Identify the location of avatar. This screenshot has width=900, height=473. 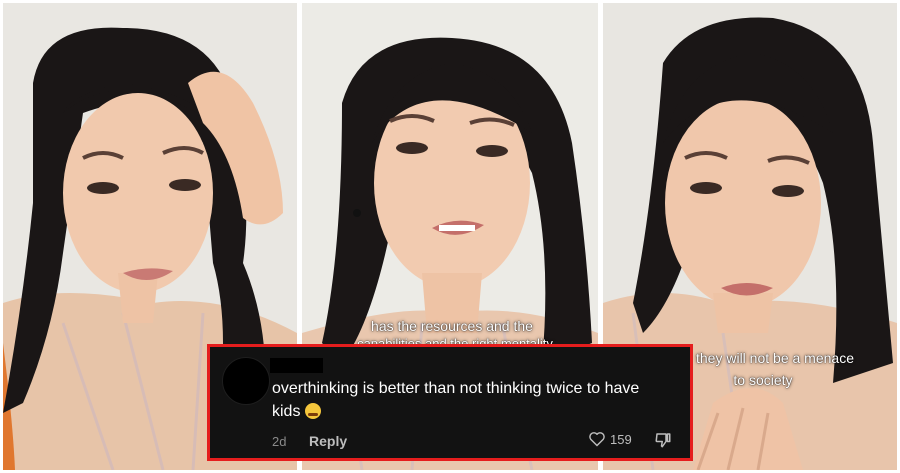
(246, 381).